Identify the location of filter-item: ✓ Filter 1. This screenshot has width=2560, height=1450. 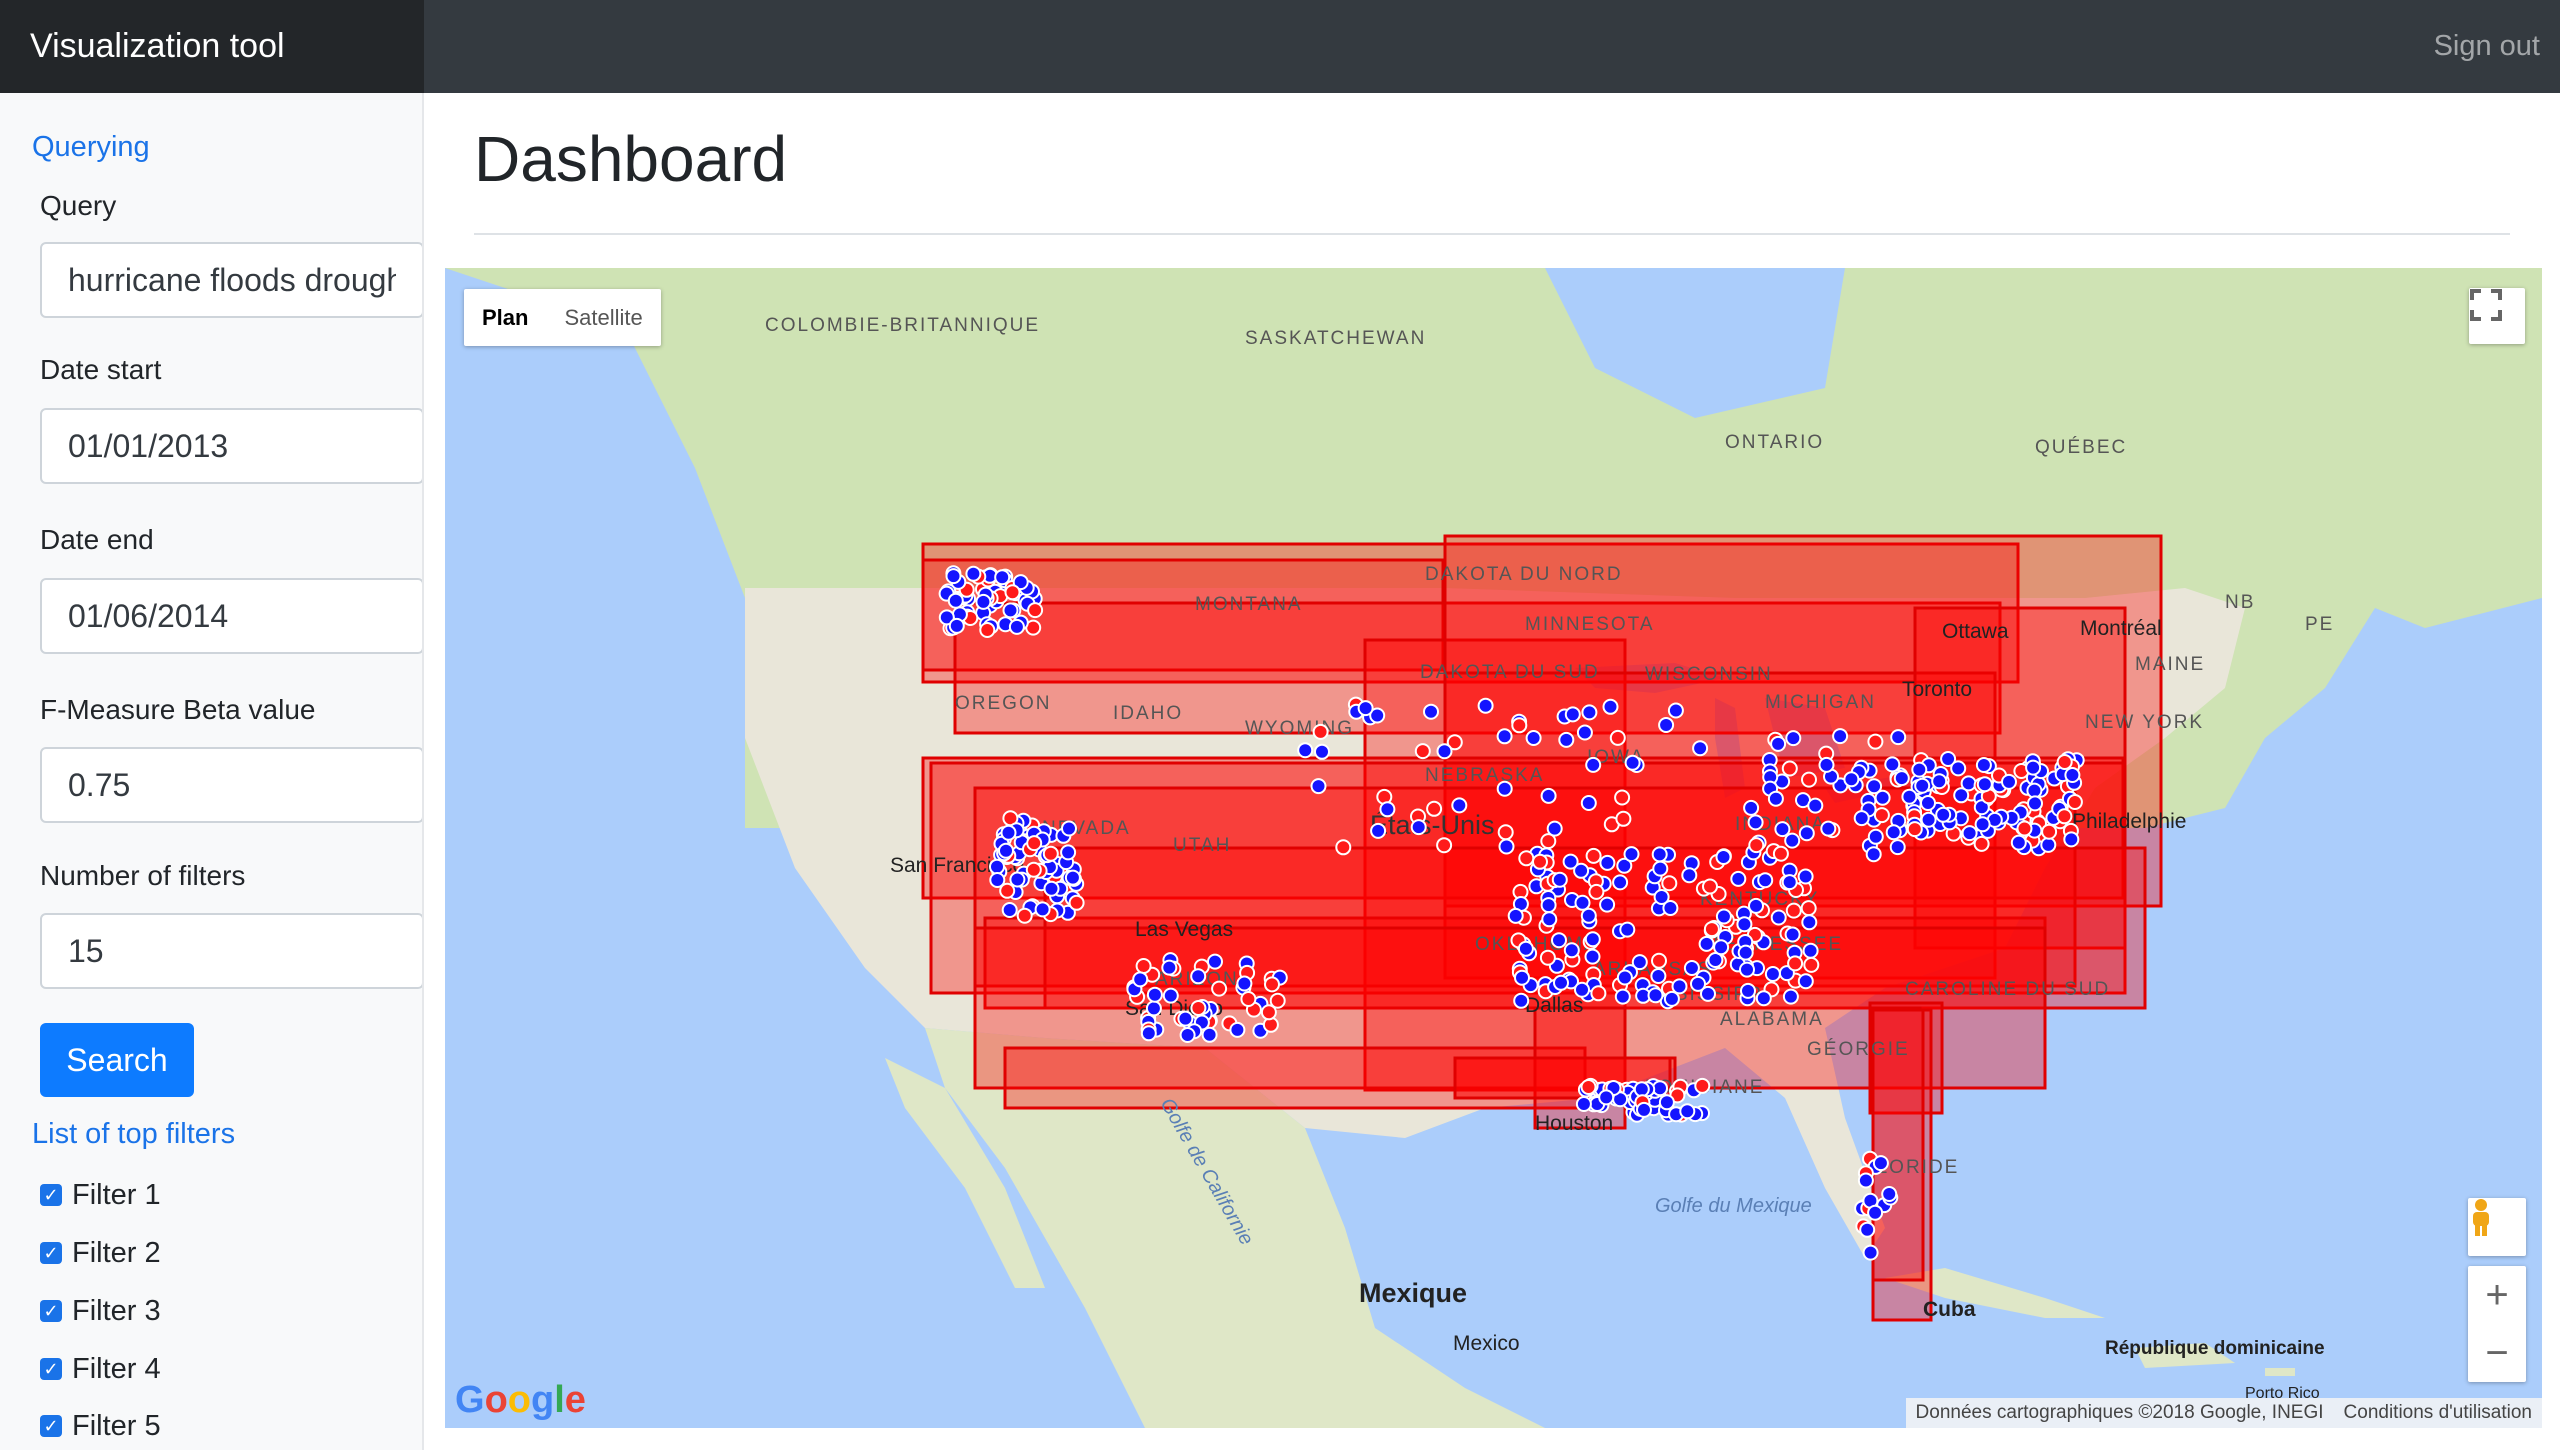
(100, 1195).